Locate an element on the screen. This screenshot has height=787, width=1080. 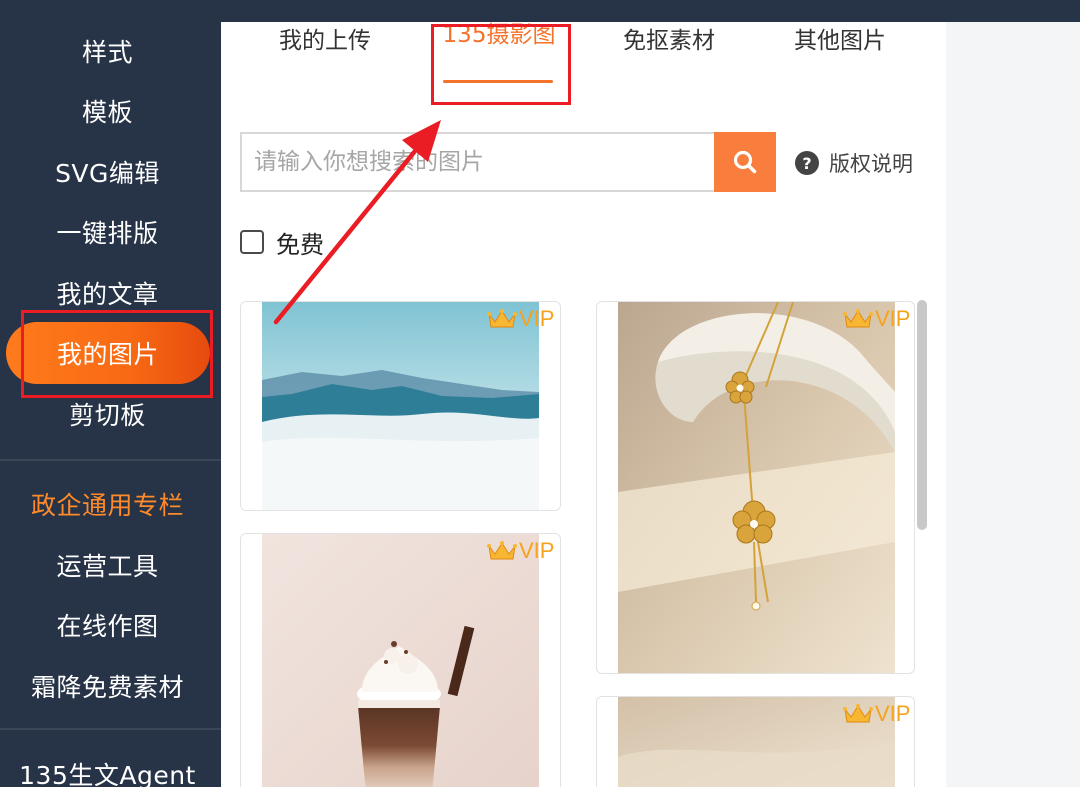
sidebar-item-label: 霜降免费素材 is located at coordinates (107, 687).